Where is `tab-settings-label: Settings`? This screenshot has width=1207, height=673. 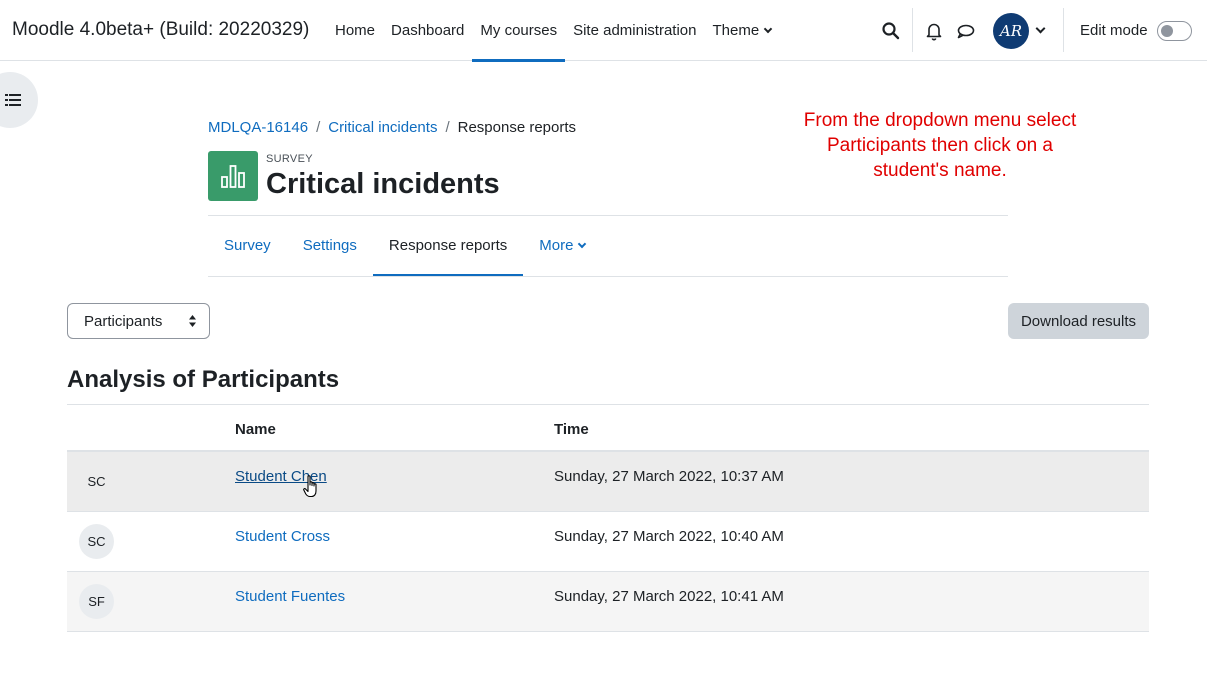 tab-settings-label: Settings is located at coordinates (329, 245).